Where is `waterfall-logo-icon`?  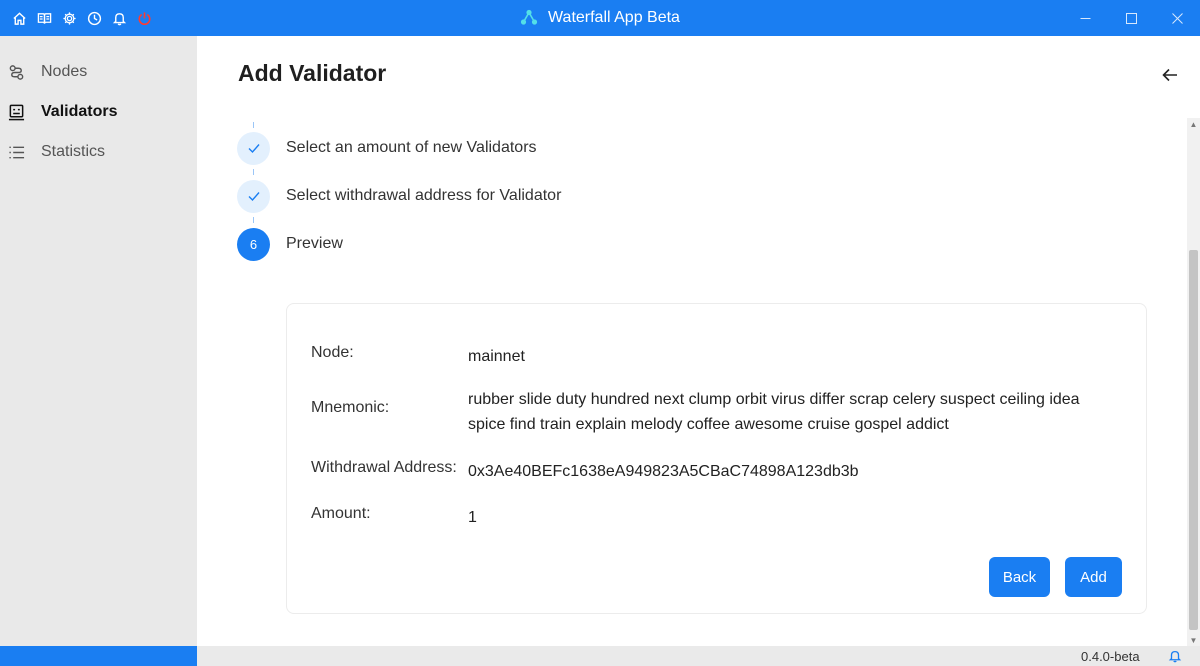 waterfall-logo-icon is located at coordinates (529, 18).